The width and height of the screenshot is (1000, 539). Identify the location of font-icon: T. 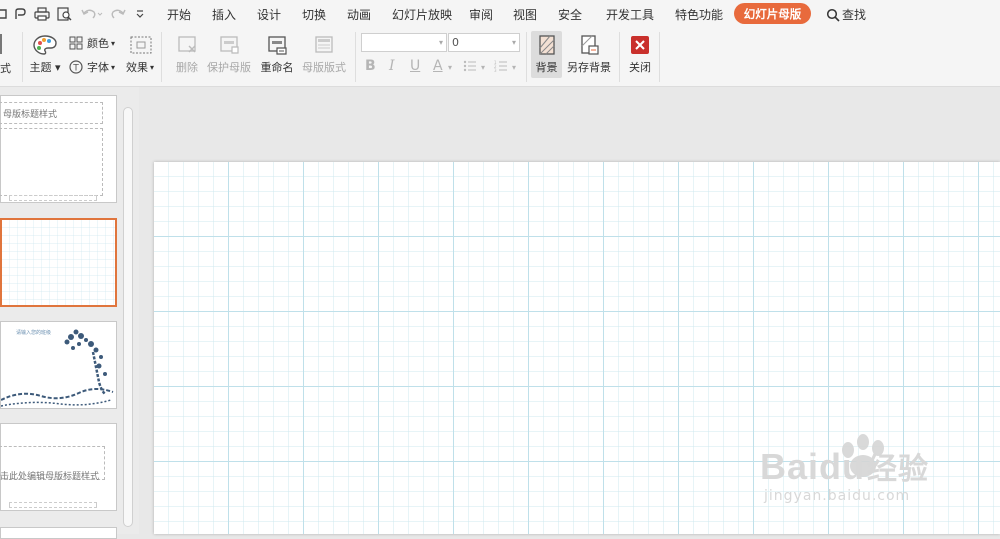
(76, 67).